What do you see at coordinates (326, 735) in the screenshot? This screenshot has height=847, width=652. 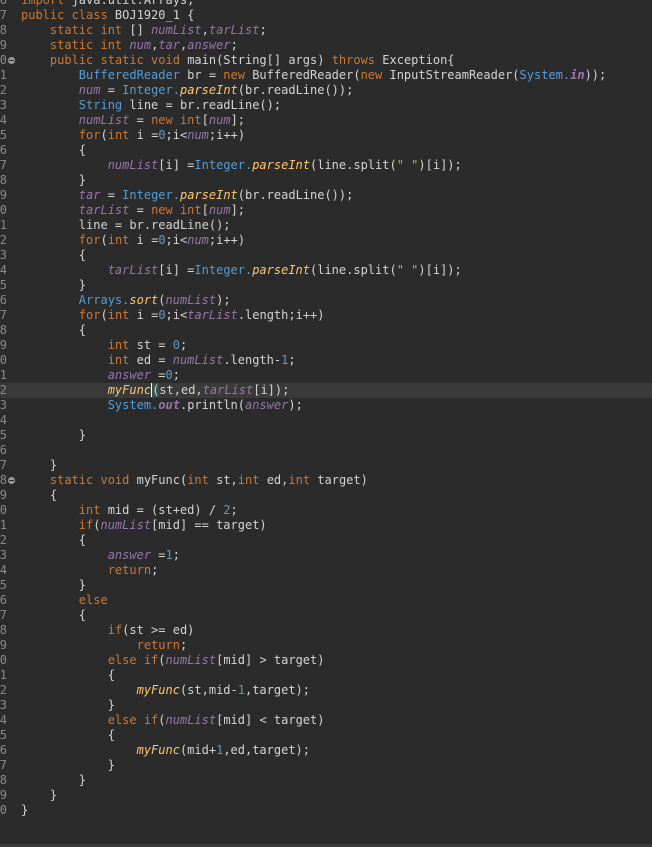 I see `code-line: 5 {` at bounding box center [326, 735].